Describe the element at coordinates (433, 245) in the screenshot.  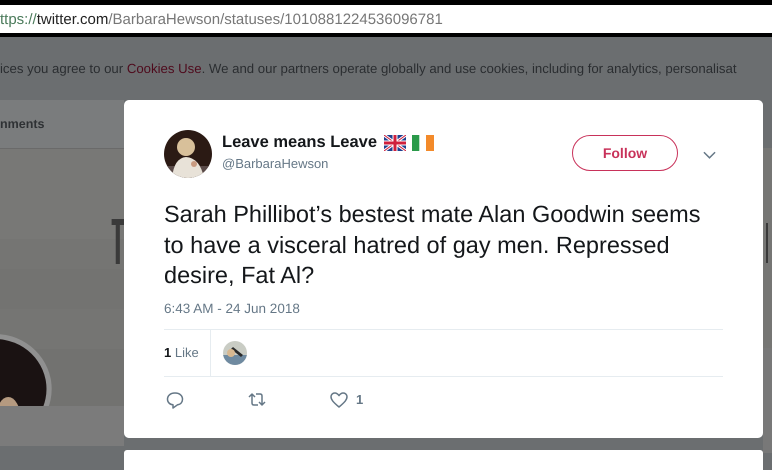
I see `tweet-text: Sarah Phillibot’s bestest mate Alan Goodwin seems to have a visceral hatred of gay men. Repressed desire, Fat Al?` at that location.